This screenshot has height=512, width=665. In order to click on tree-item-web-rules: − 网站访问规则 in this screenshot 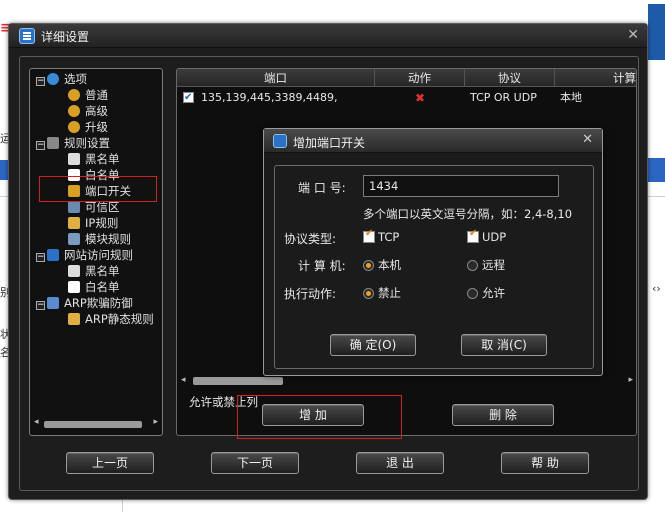, I will do `click(84, 255)`.